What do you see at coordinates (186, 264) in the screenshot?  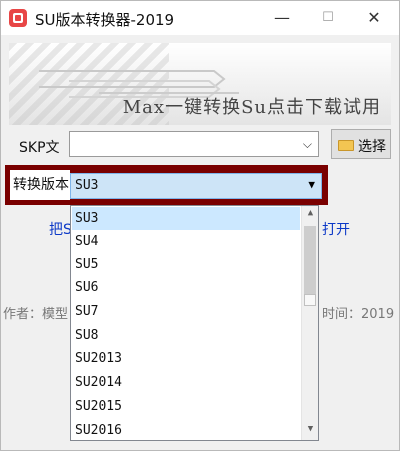 I see `dropdown-item: SU5` at bounding box center [186, 264].